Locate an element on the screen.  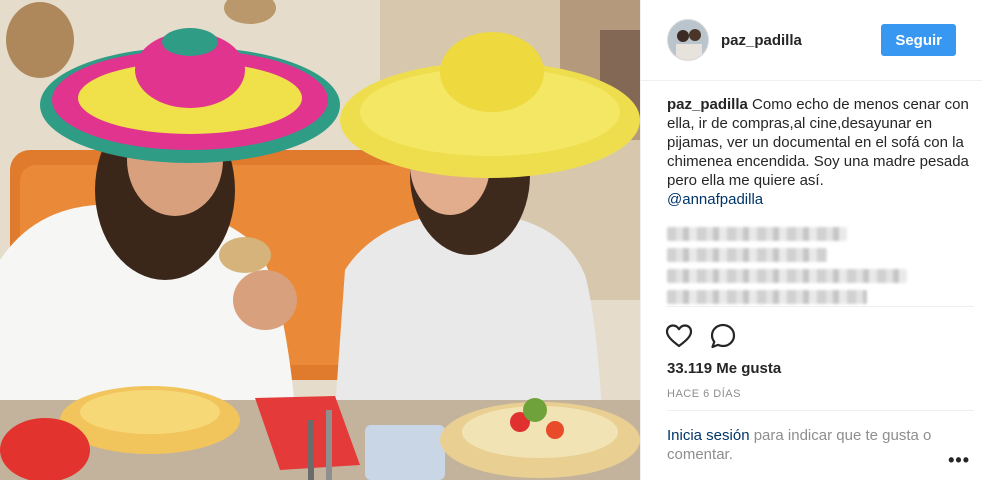
comment-icon is located at coordinates (723, 336).